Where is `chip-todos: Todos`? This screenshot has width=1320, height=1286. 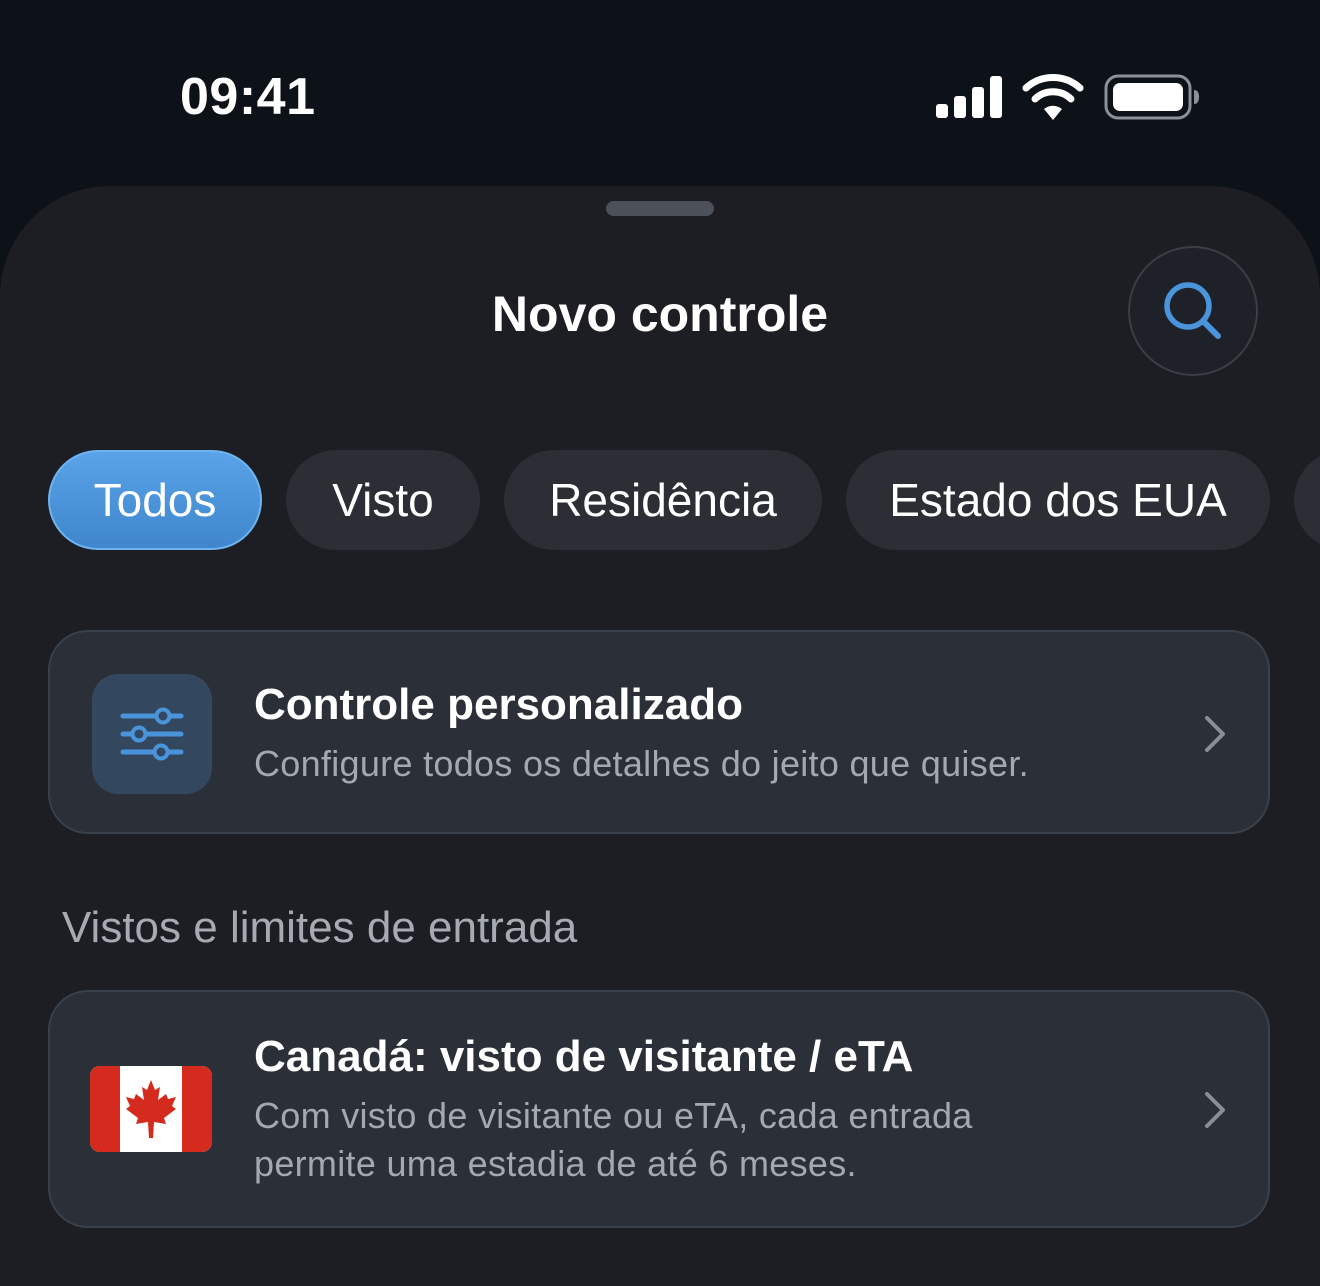
chip-todos: Todos is located at coordinates (155, 500).